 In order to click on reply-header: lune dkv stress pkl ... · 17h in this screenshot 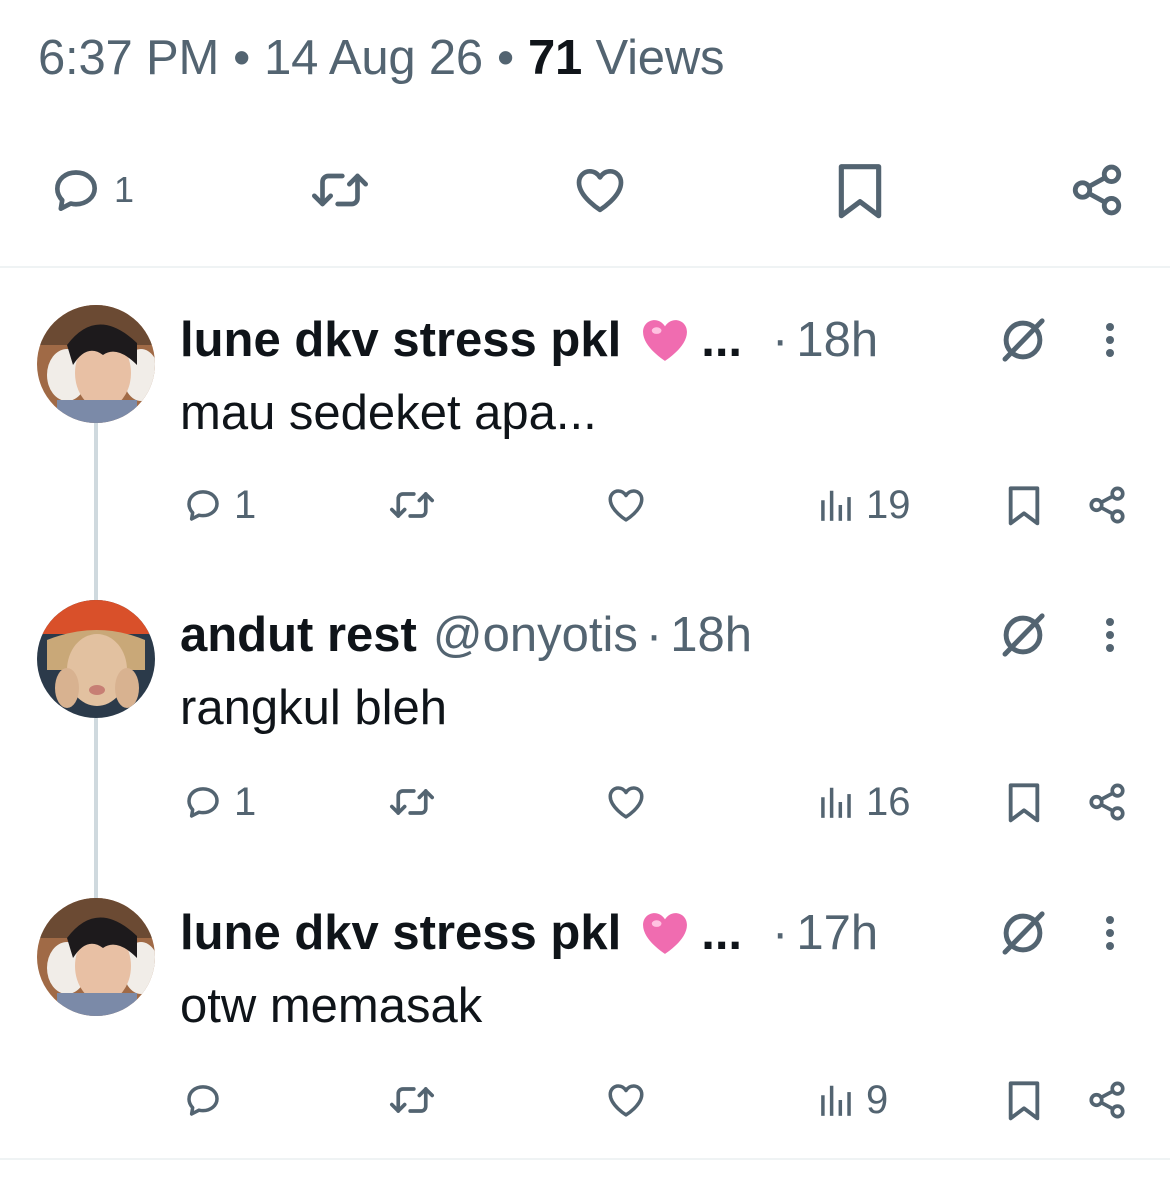, I will do `click(529, 933)`.